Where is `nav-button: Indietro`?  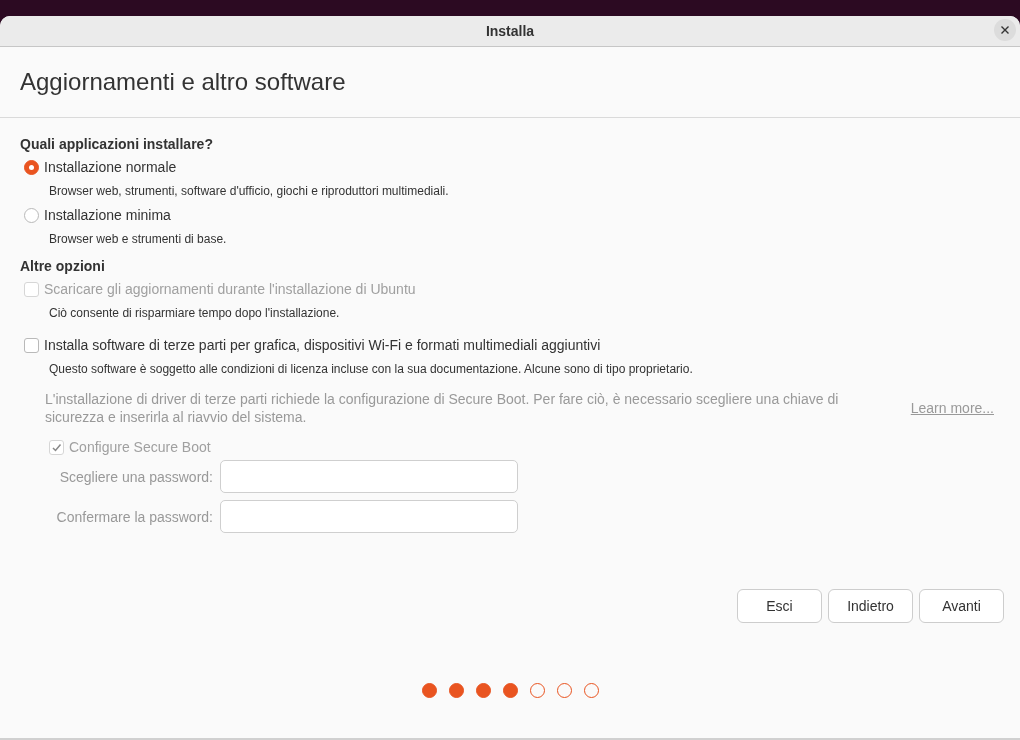
nav-button: Indietro is located at coordinates (870, 606).